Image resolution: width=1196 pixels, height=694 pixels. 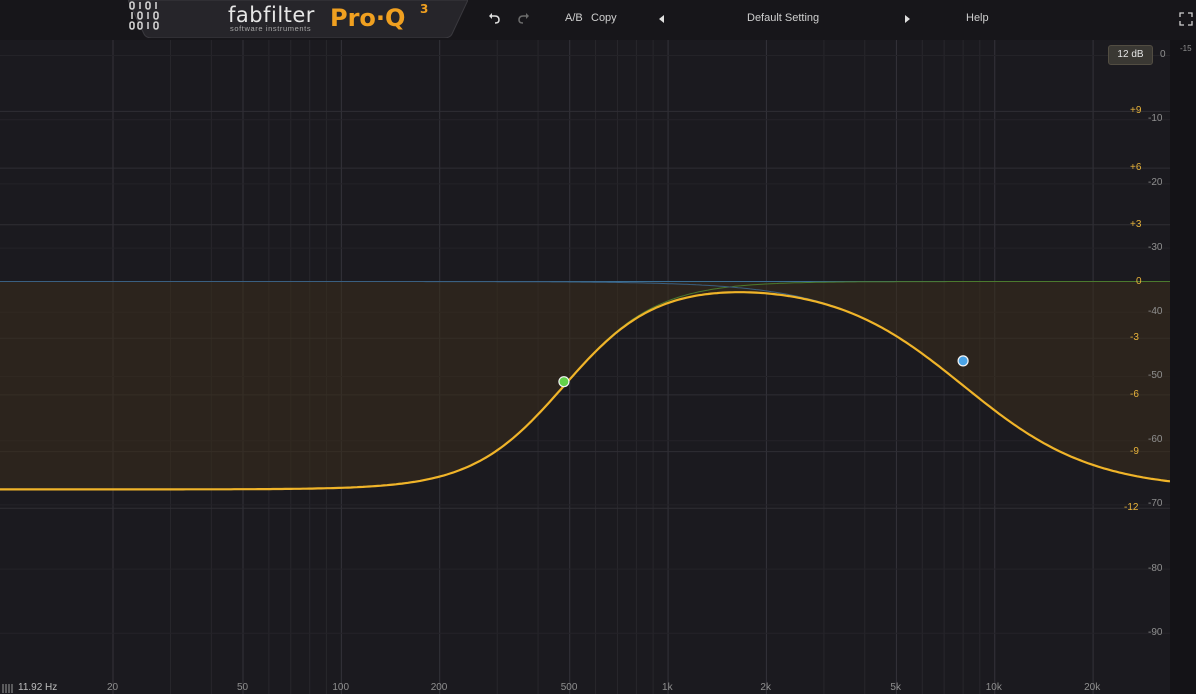 I want to click on help-button: Help, so click(x=977, y=18).